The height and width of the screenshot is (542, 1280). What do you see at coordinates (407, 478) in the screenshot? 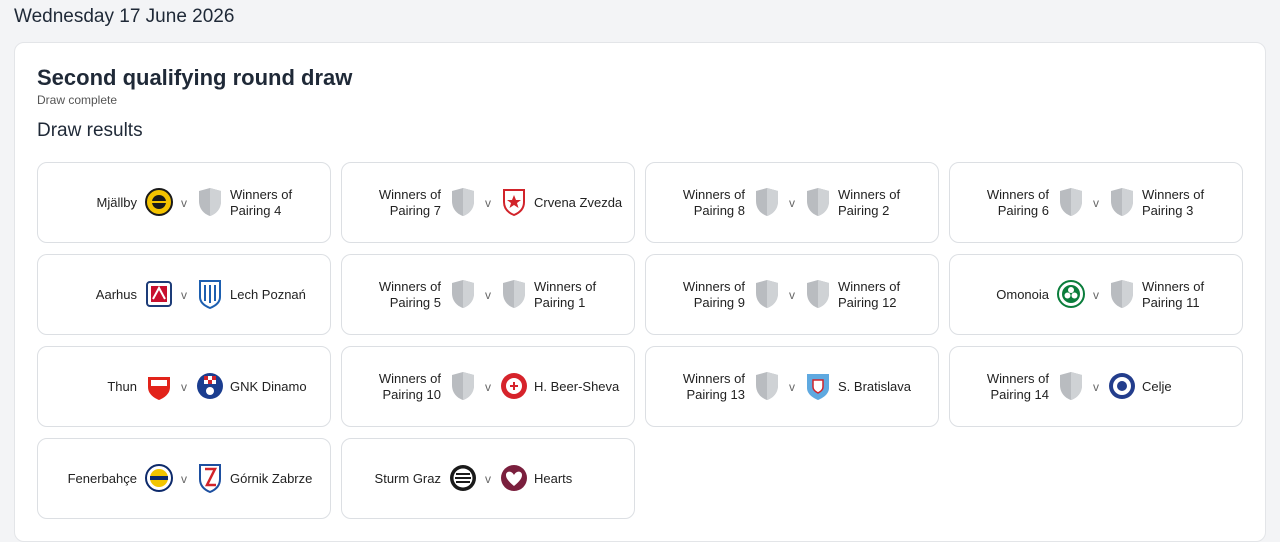
I see `home-team-name: Sturm Graz` at bounding box center [407, 478].